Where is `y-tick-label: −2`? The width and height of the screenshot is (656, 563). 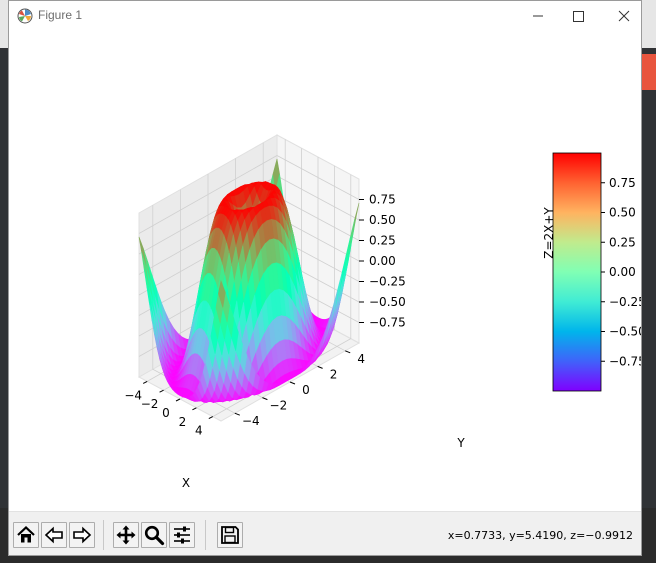
y-tick-label: −2 is located at coordinates (279, 406).